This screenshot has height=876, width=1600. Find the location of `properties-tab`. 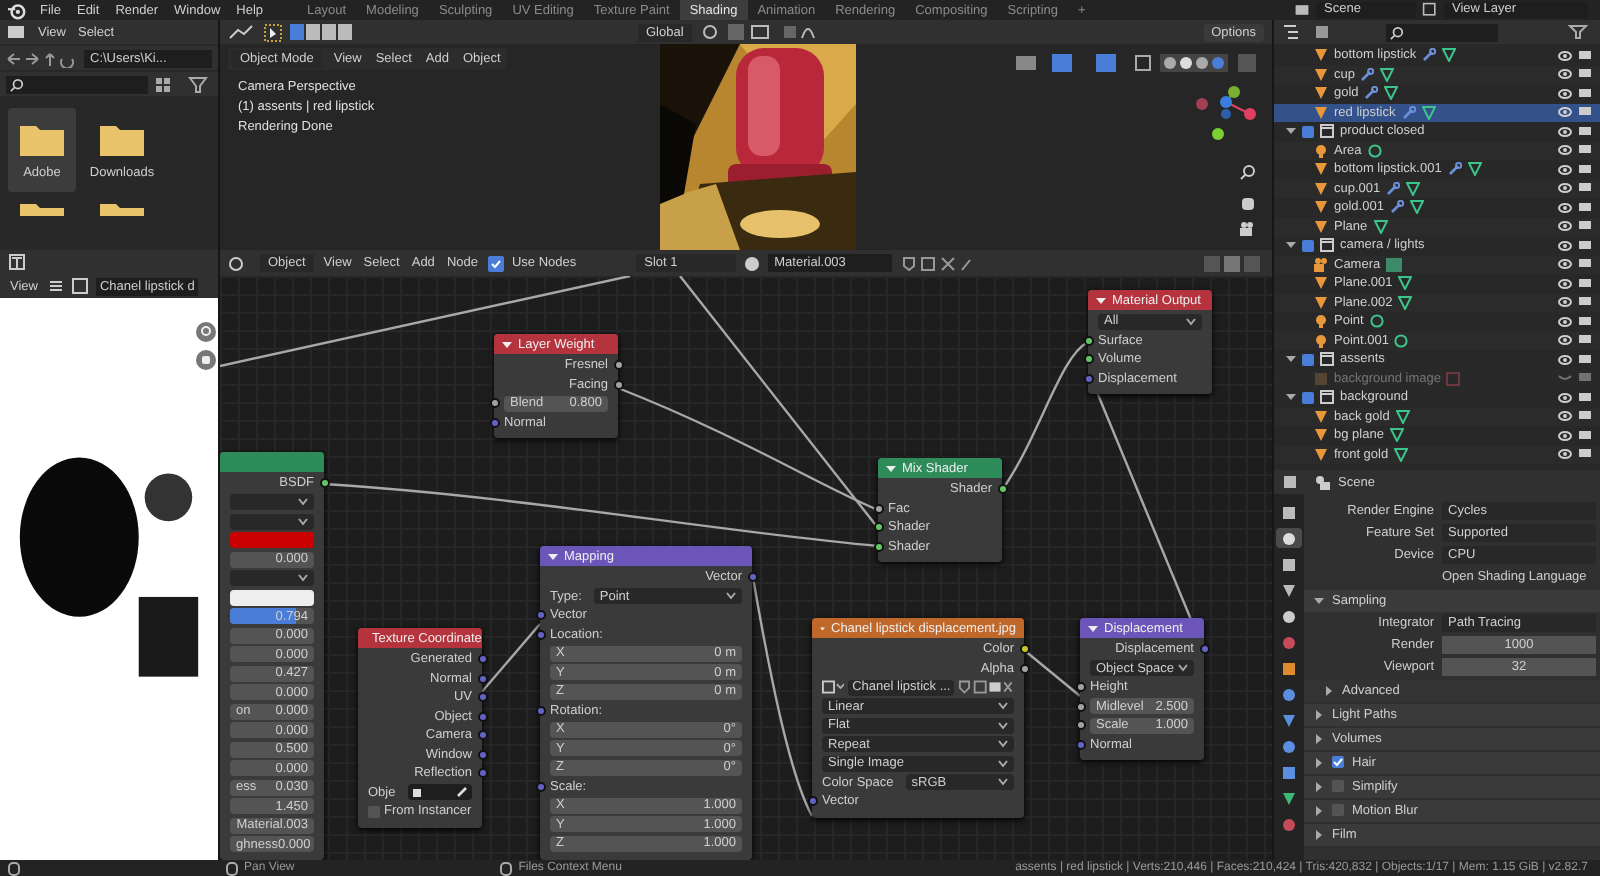

properties-tab is located at coordinates (1289, 538).